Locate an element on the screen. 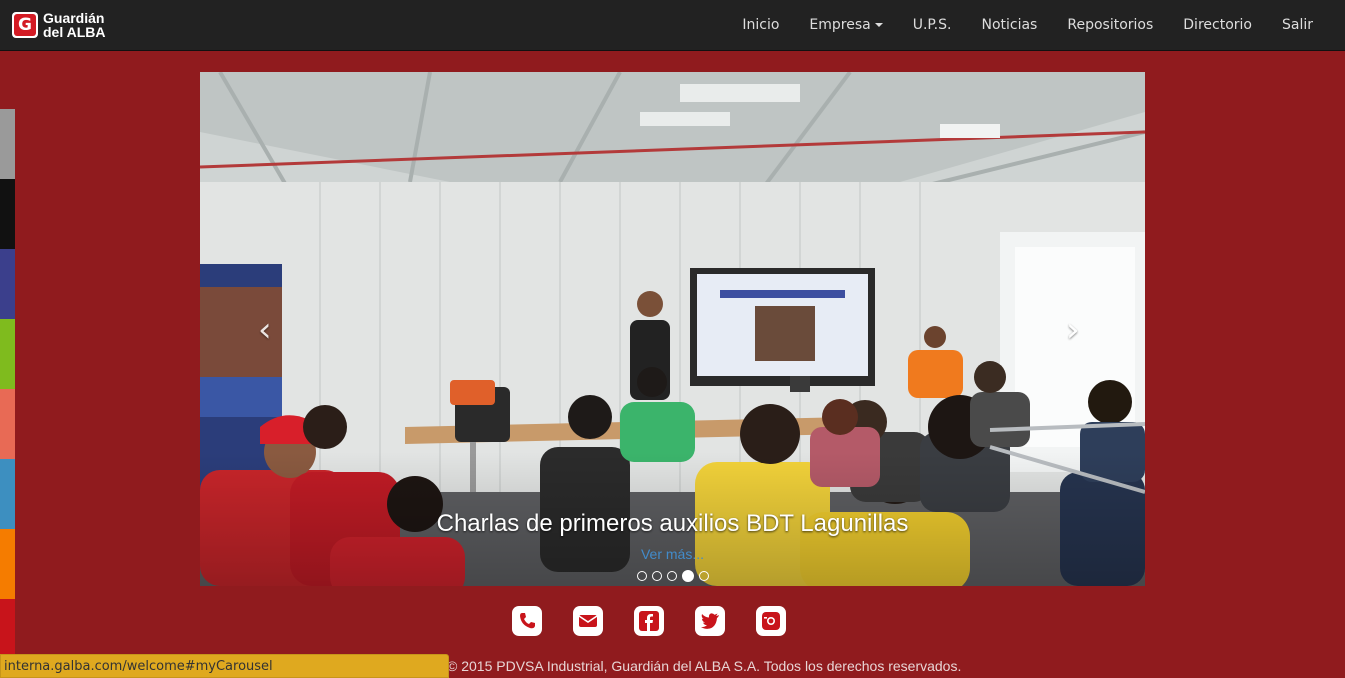 This screenshot has width=1345, height=678. social-links is located at coordinates (649, 621).